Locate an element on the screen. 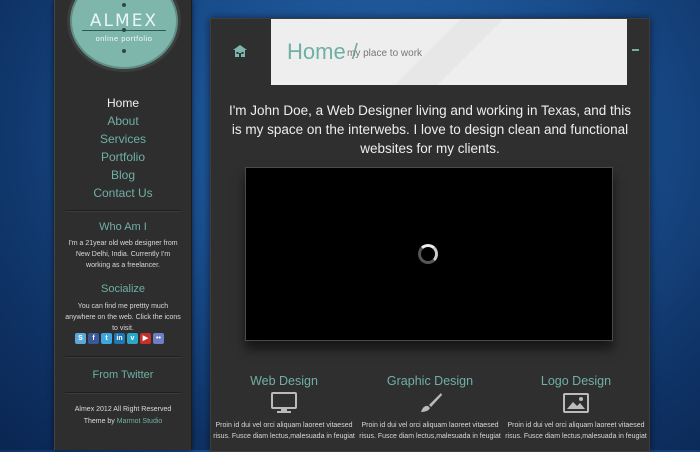 The image size is (700, 452). vimeo-icon: v is located at coordinates (132, 338).